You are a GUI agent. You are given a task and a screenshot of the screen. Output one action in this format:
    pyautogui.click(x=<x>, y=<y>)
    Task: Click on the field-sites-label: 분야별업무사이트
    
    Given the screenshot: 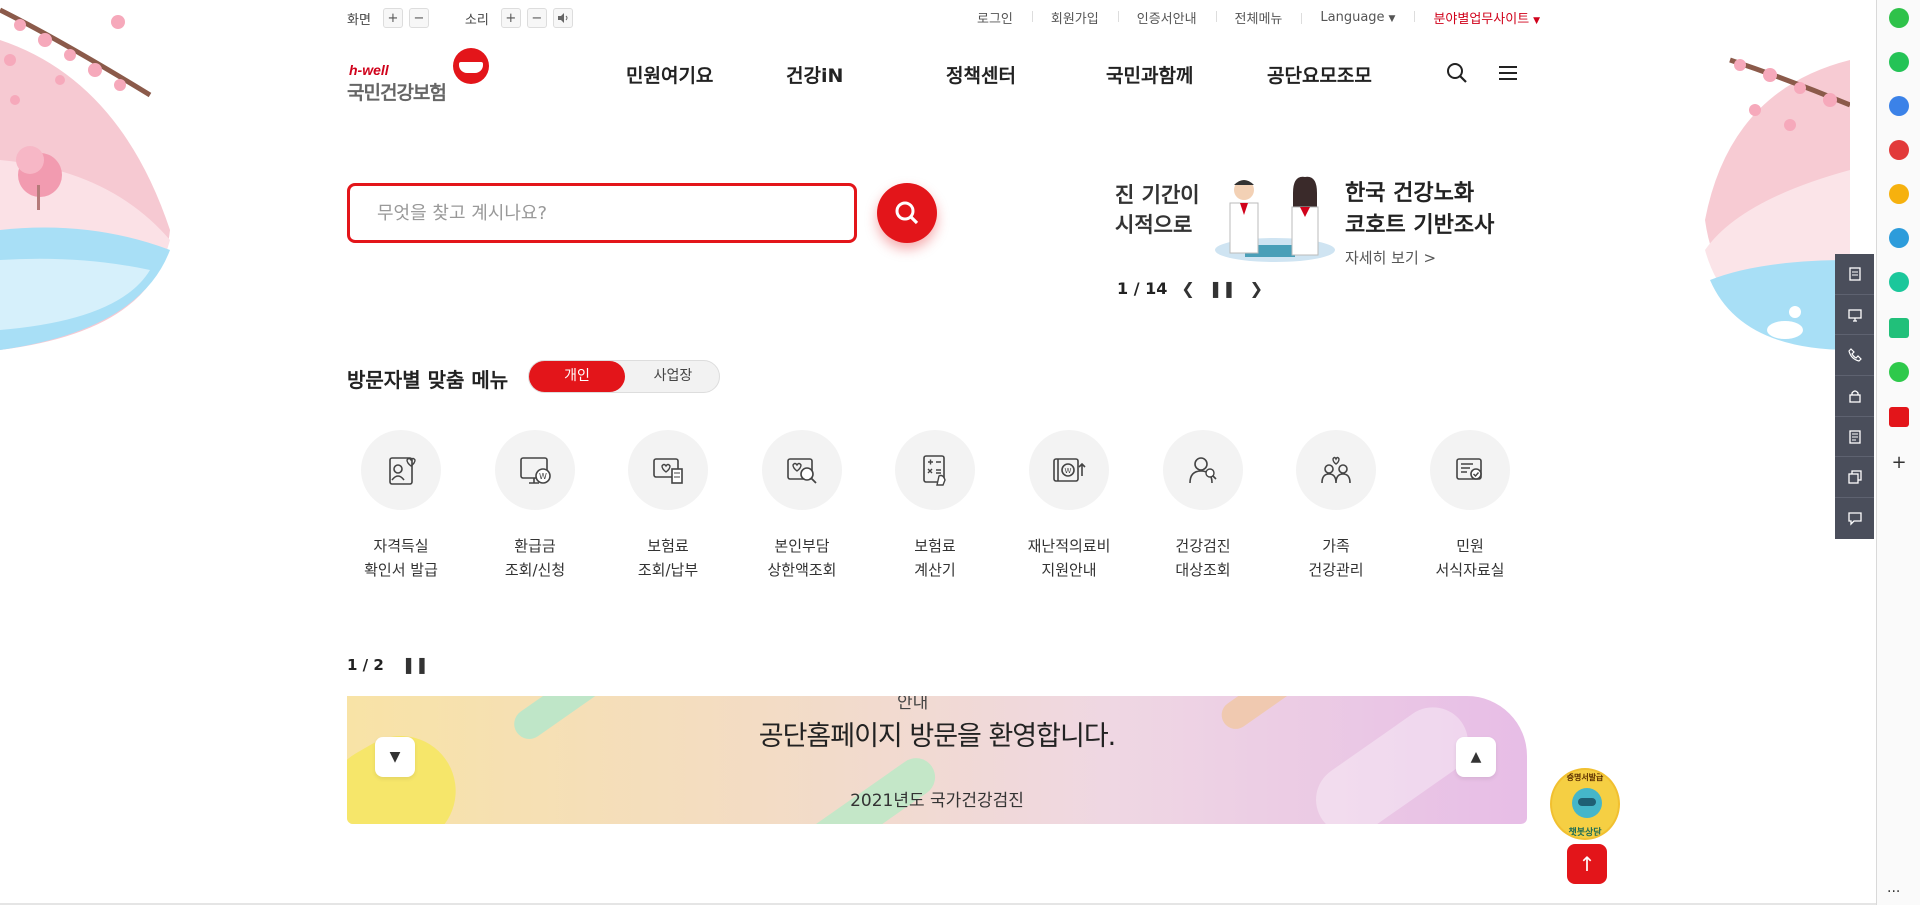 What is the action you would take?
    pyautogui.click(x=1481, y=19)
    